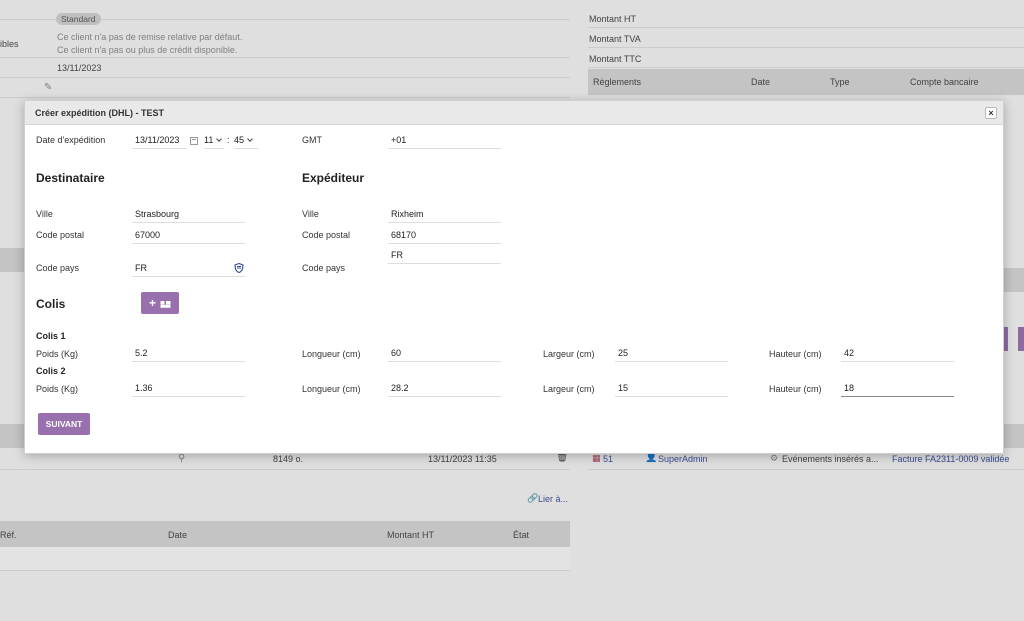 Image resolution: width=1024 pixels, height=621 pixels. I want to click on hour-select: 11, so click(214, 141).